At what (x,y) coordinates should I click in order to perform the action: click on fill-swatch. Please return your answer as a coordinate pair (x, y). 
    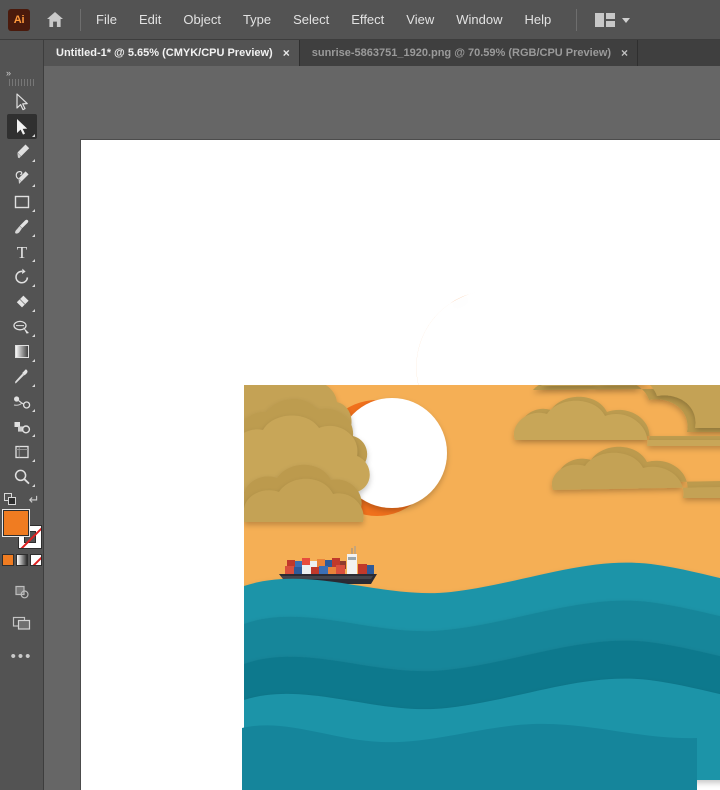
    Looking at the image, I should click on (15, 523).